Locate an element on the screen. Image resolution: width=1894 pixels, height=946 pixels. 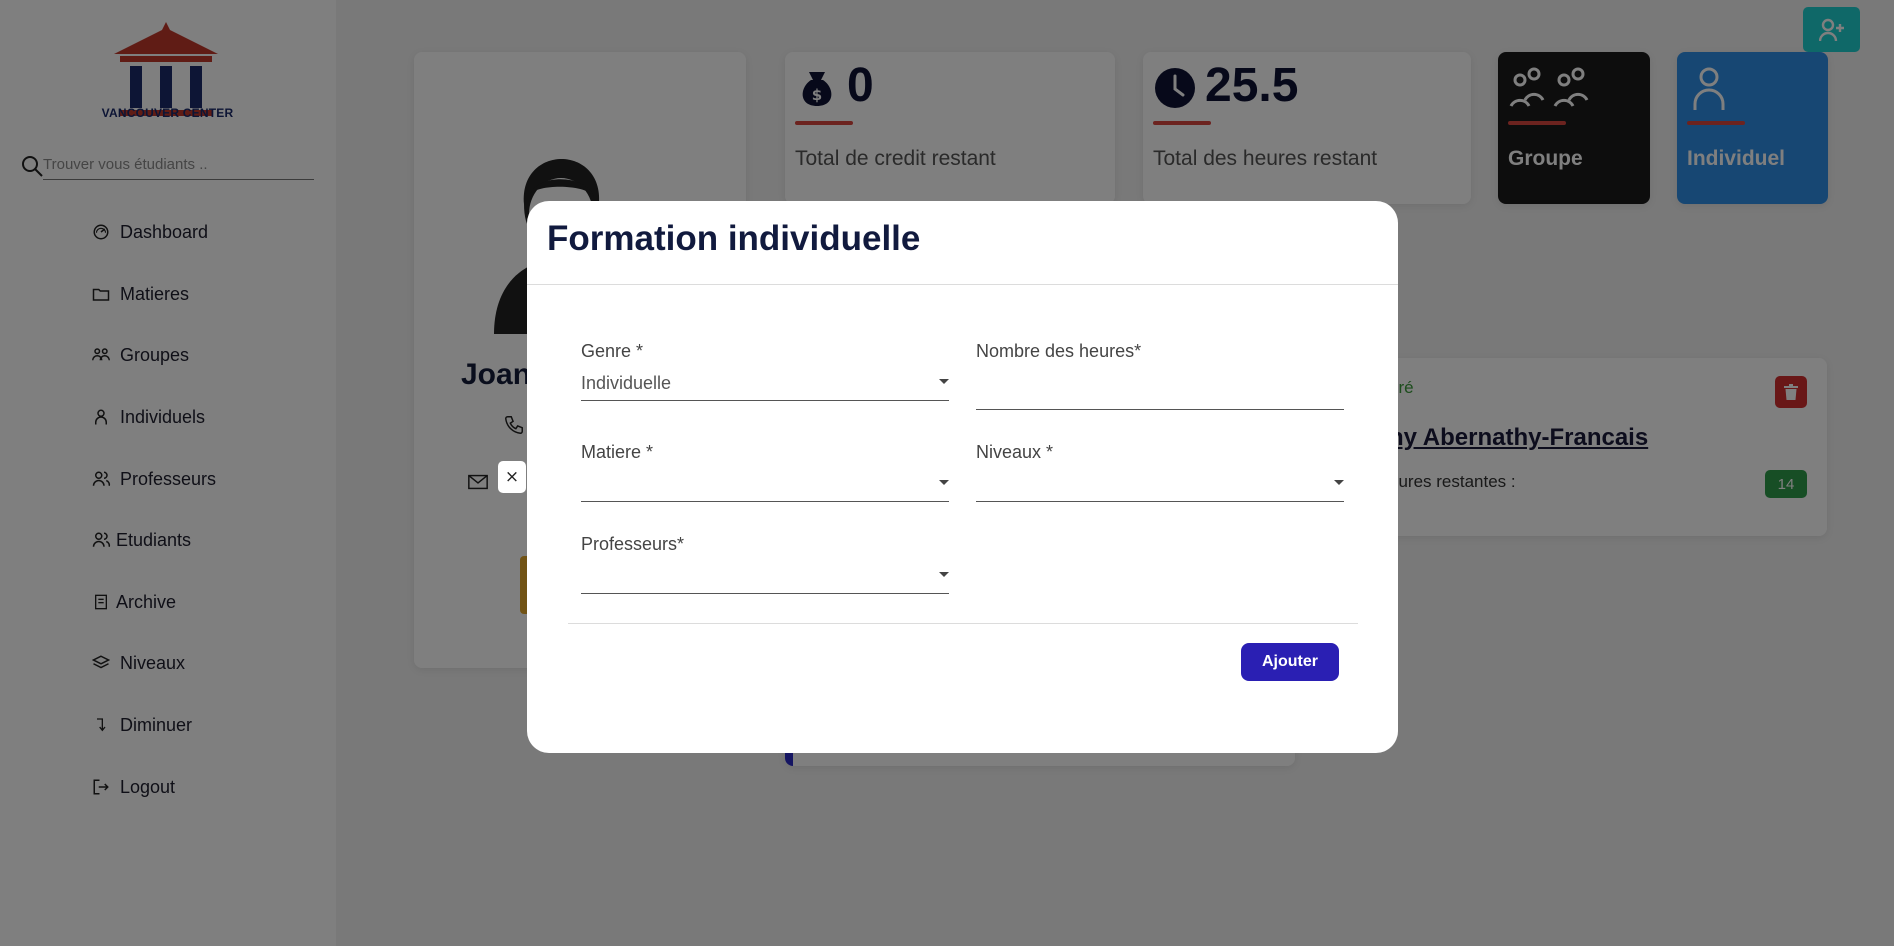
heures-label: Nombre des heures* is located at coordinates (1059, 351).